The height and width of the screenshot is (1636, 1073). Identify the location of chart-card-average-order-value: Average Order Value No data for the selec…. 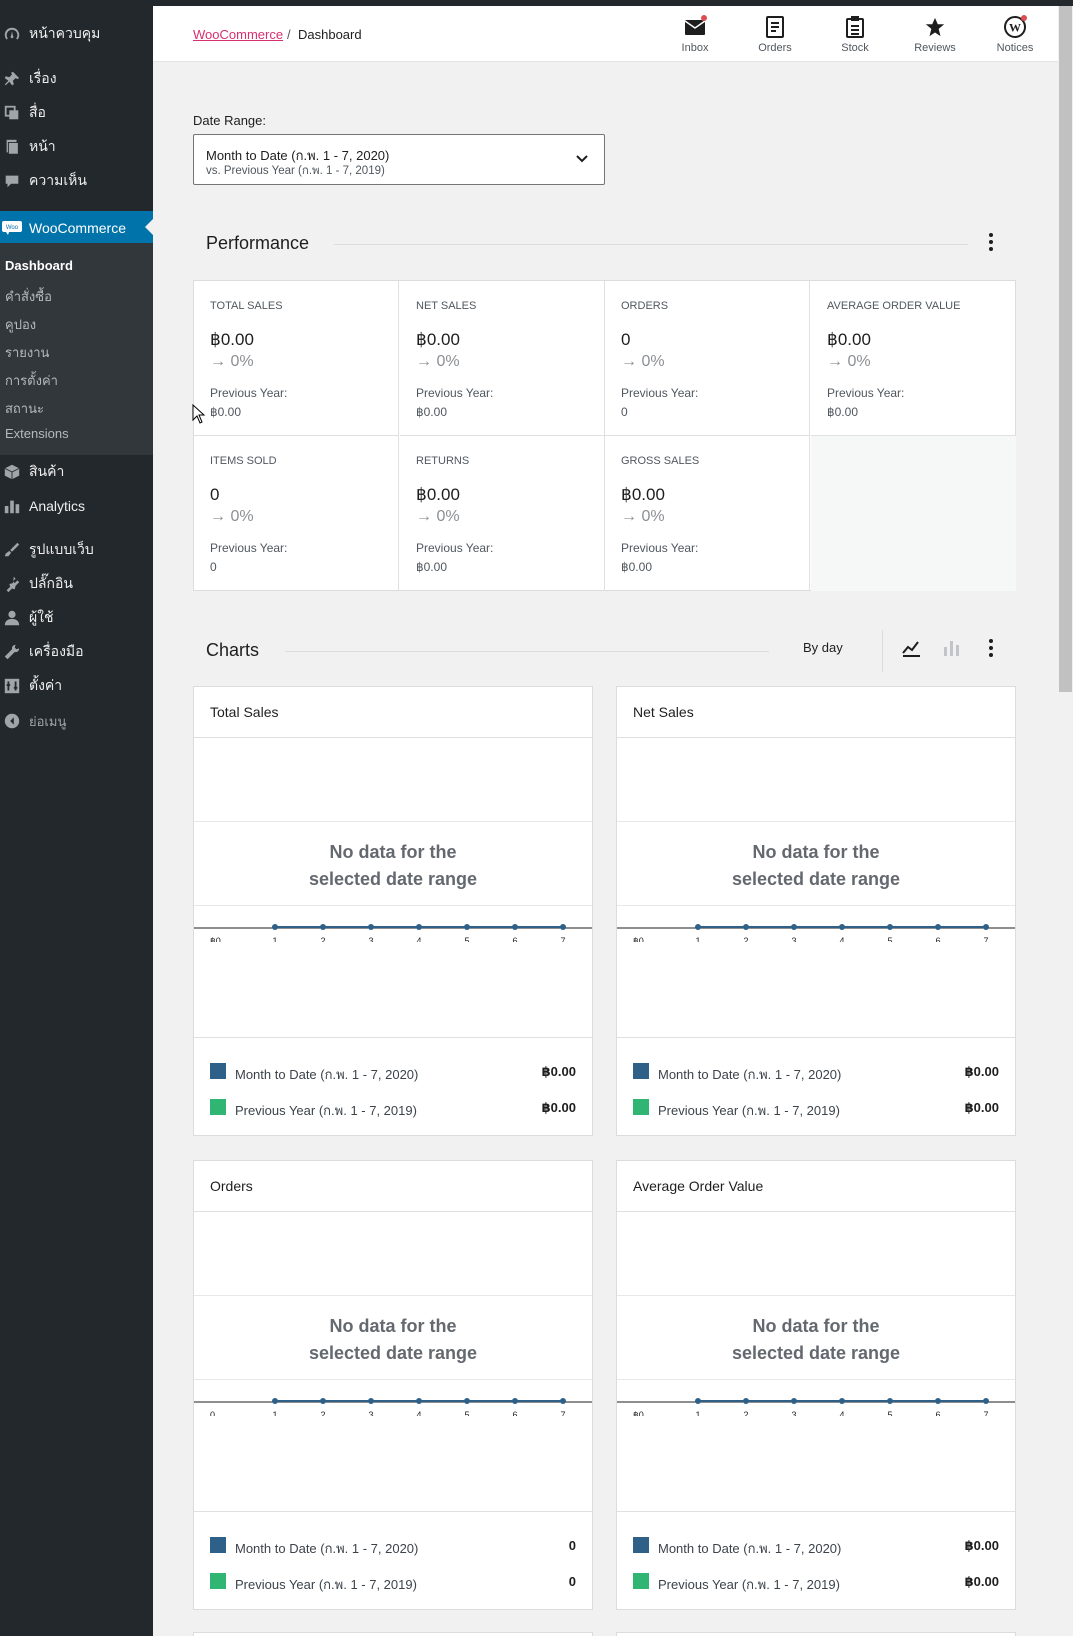
(816, 1385).